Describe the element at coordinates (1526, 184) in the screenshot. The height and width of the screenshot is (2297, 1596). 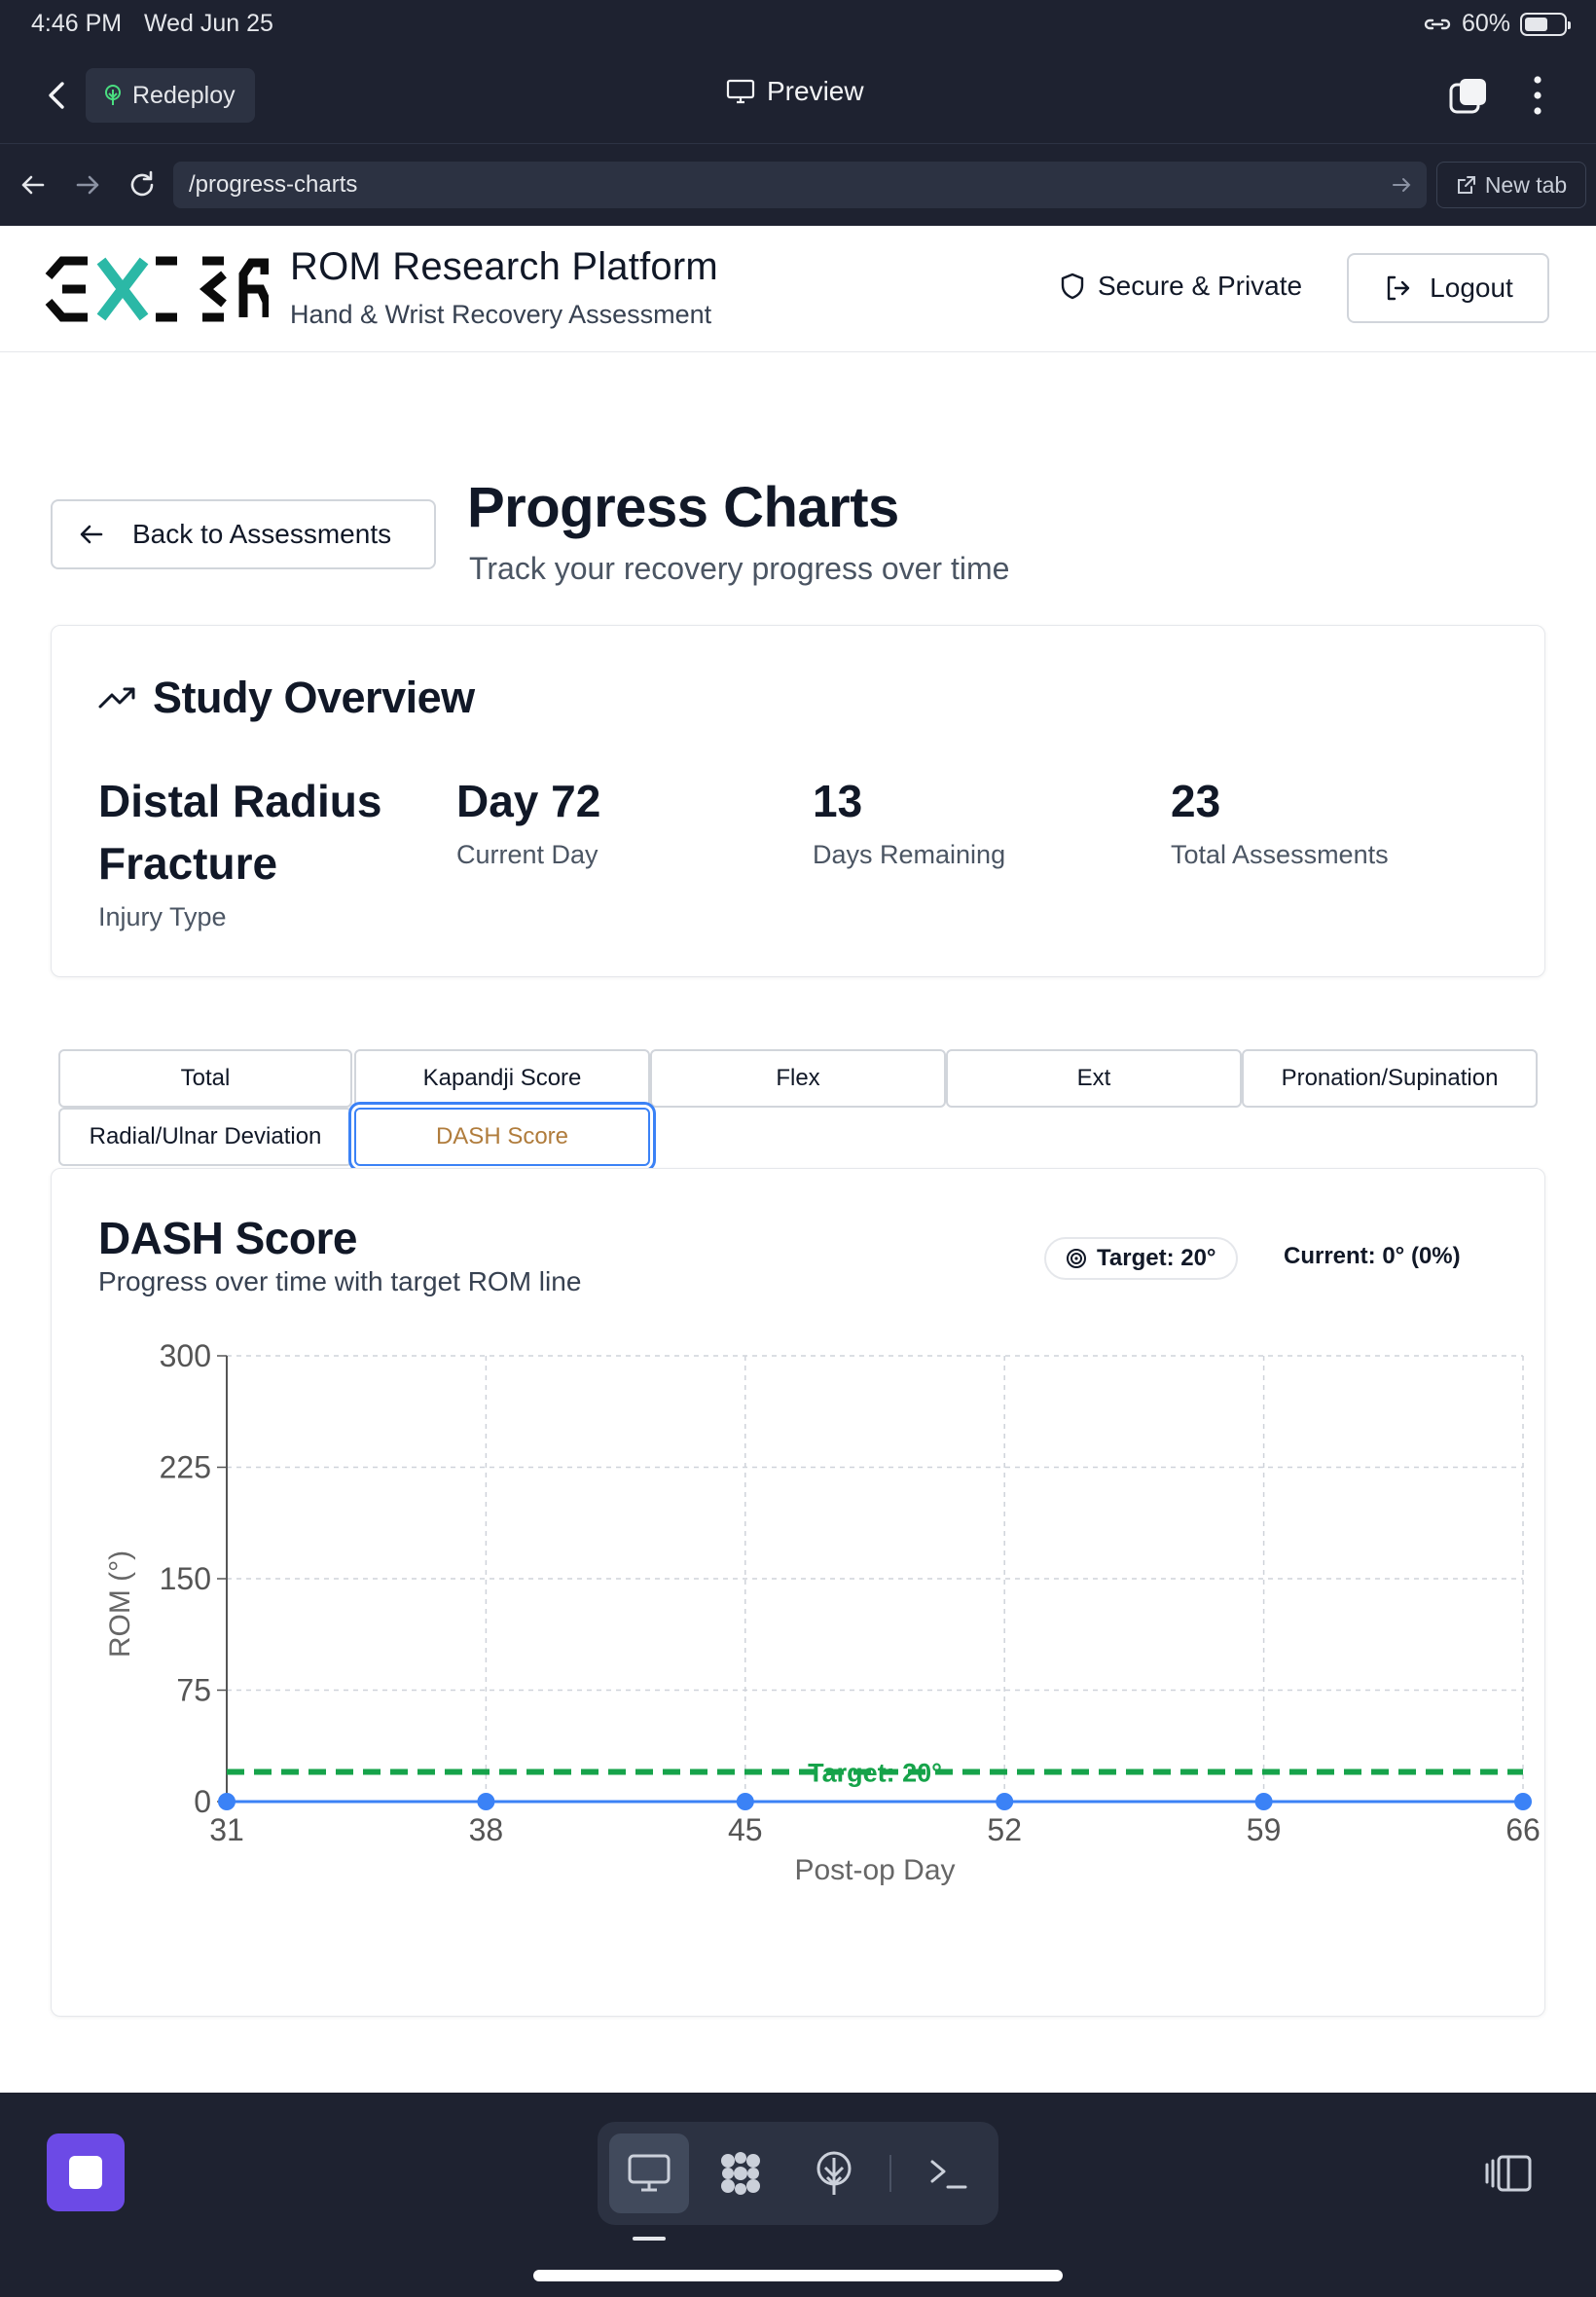
I see `new-tab-label: New tab` at that location.